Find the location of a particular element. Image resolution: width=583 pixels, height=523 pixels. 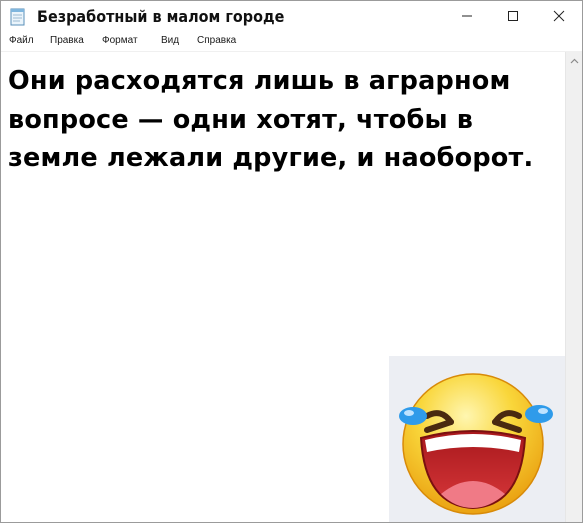

menu-help: Справка is located at coordinates (216, 40).